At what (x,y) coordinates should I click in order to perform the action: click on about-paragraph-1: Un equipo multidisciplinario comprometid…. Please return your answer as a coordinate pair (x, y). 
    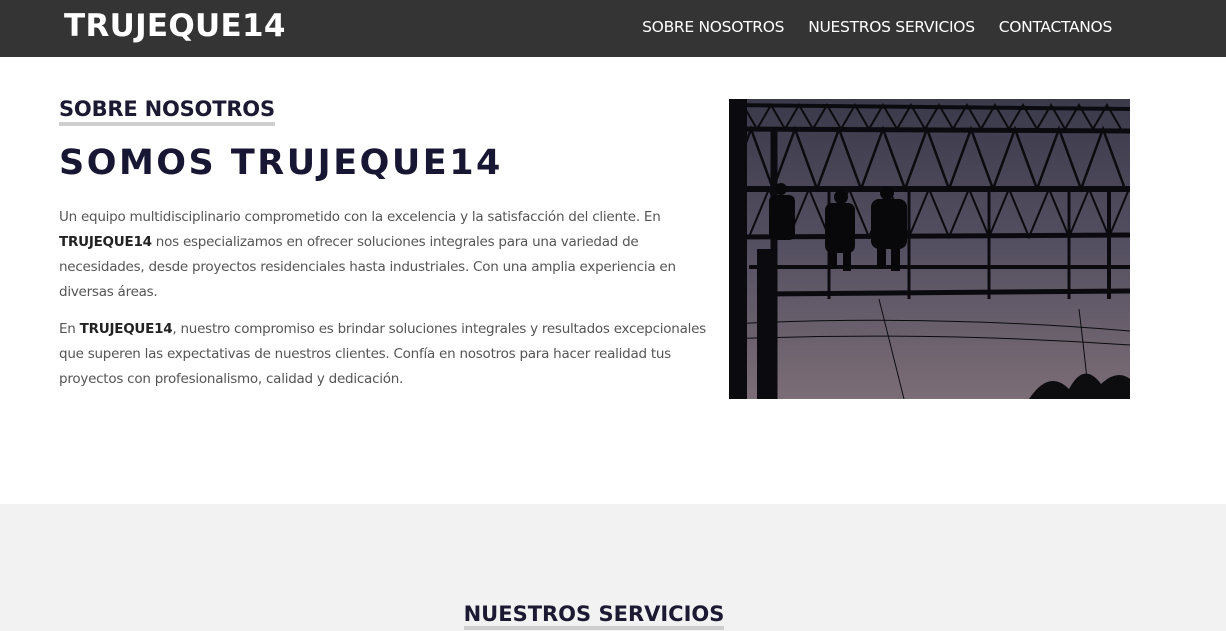
    Looking at the image, I should click on (384, 255).